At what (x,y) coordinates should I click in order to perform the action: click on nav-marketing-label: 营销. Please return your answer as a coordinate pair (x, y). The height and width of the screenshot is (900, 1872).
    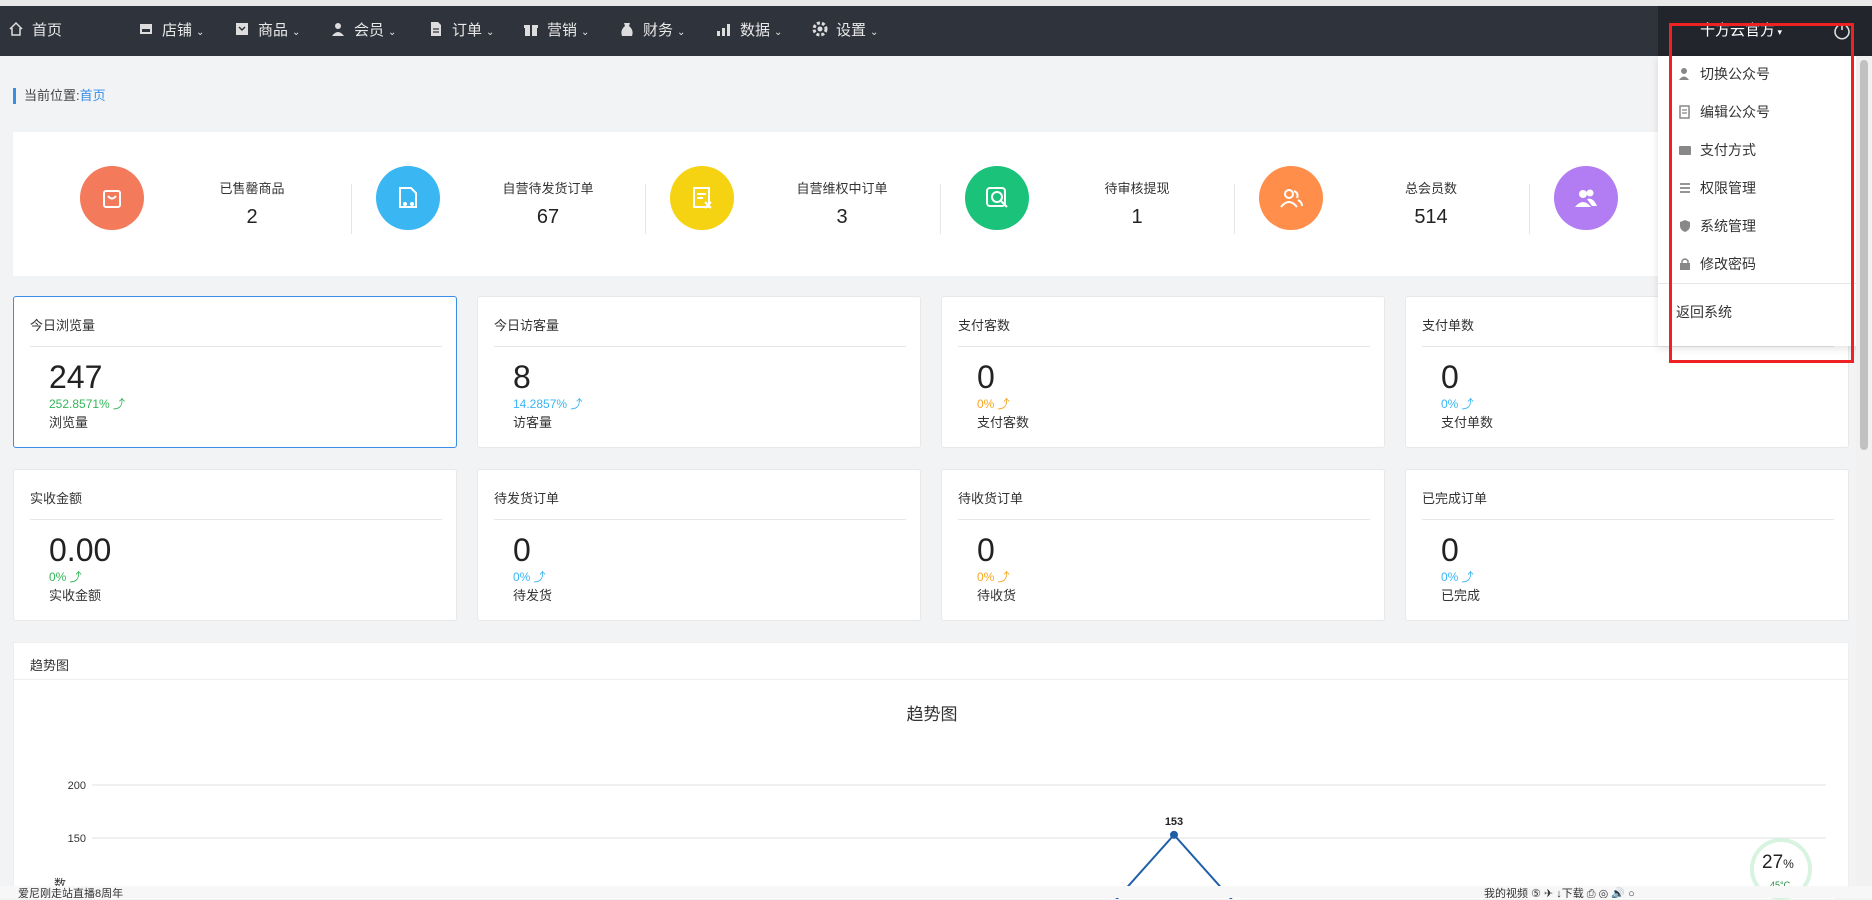
    Looking at the image, I should click on (562, 30).